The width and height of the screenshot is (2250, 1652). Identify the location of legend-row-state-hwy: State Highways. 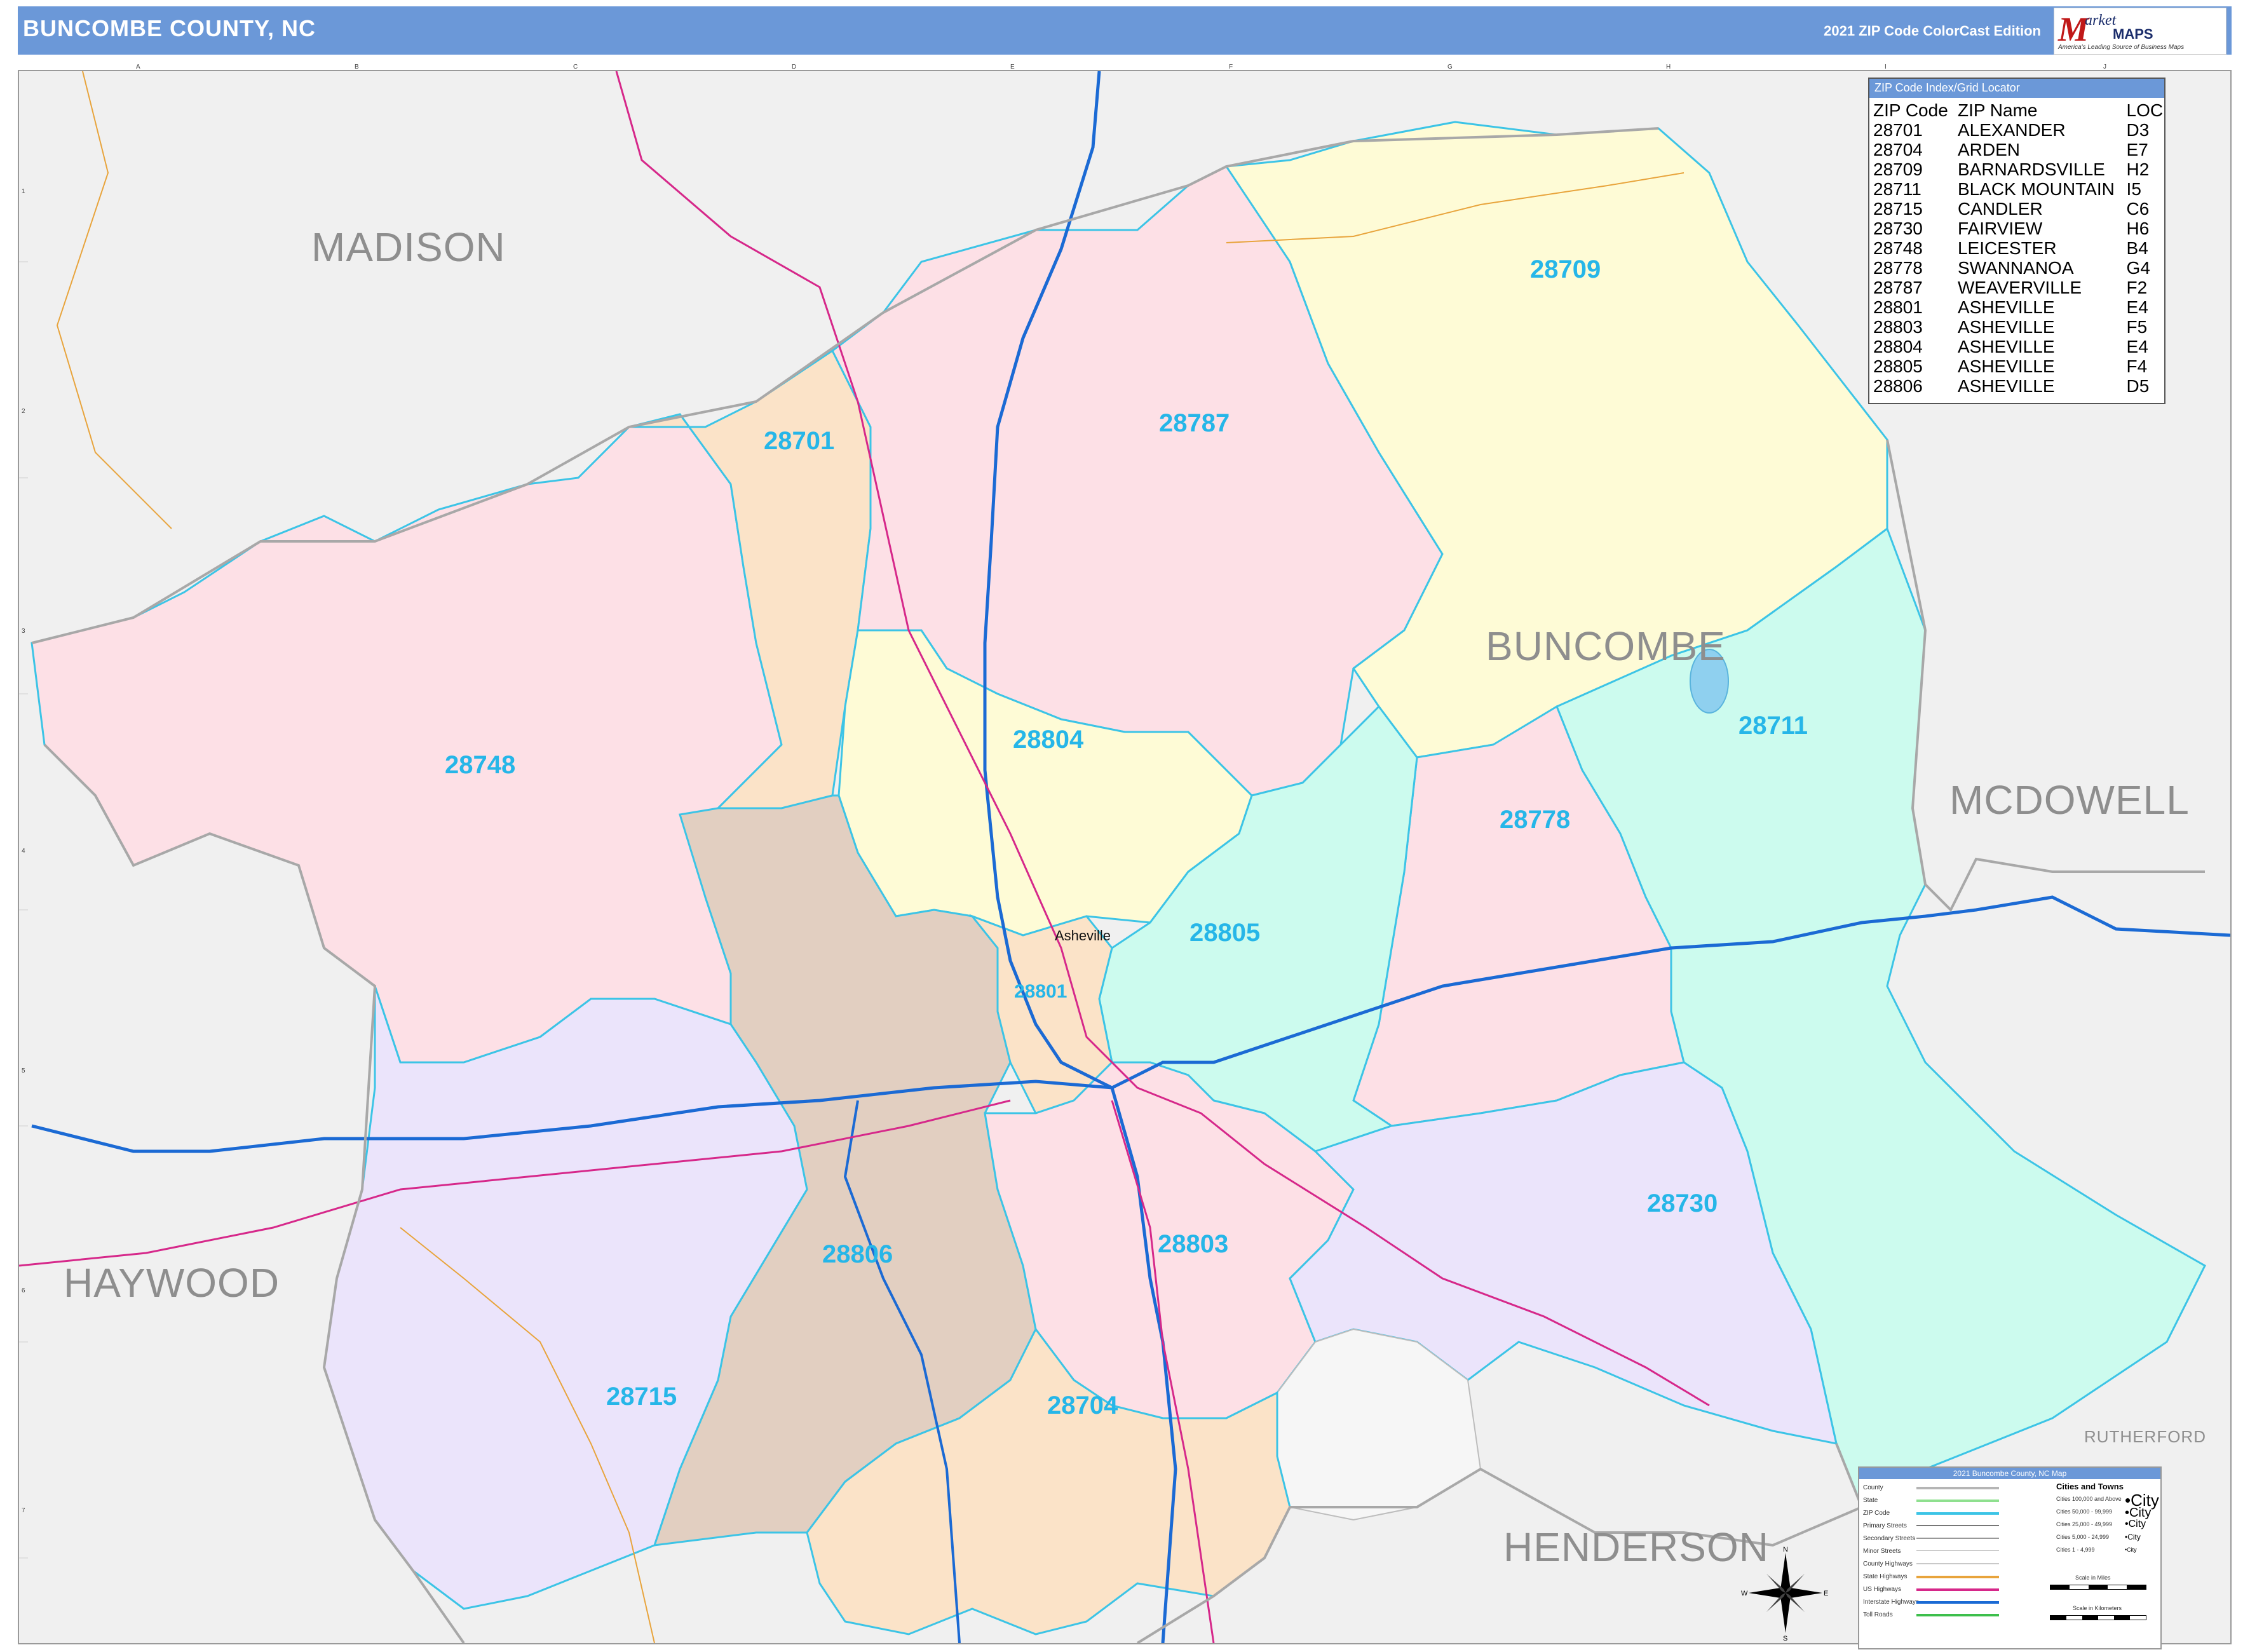
(1885, 1576).